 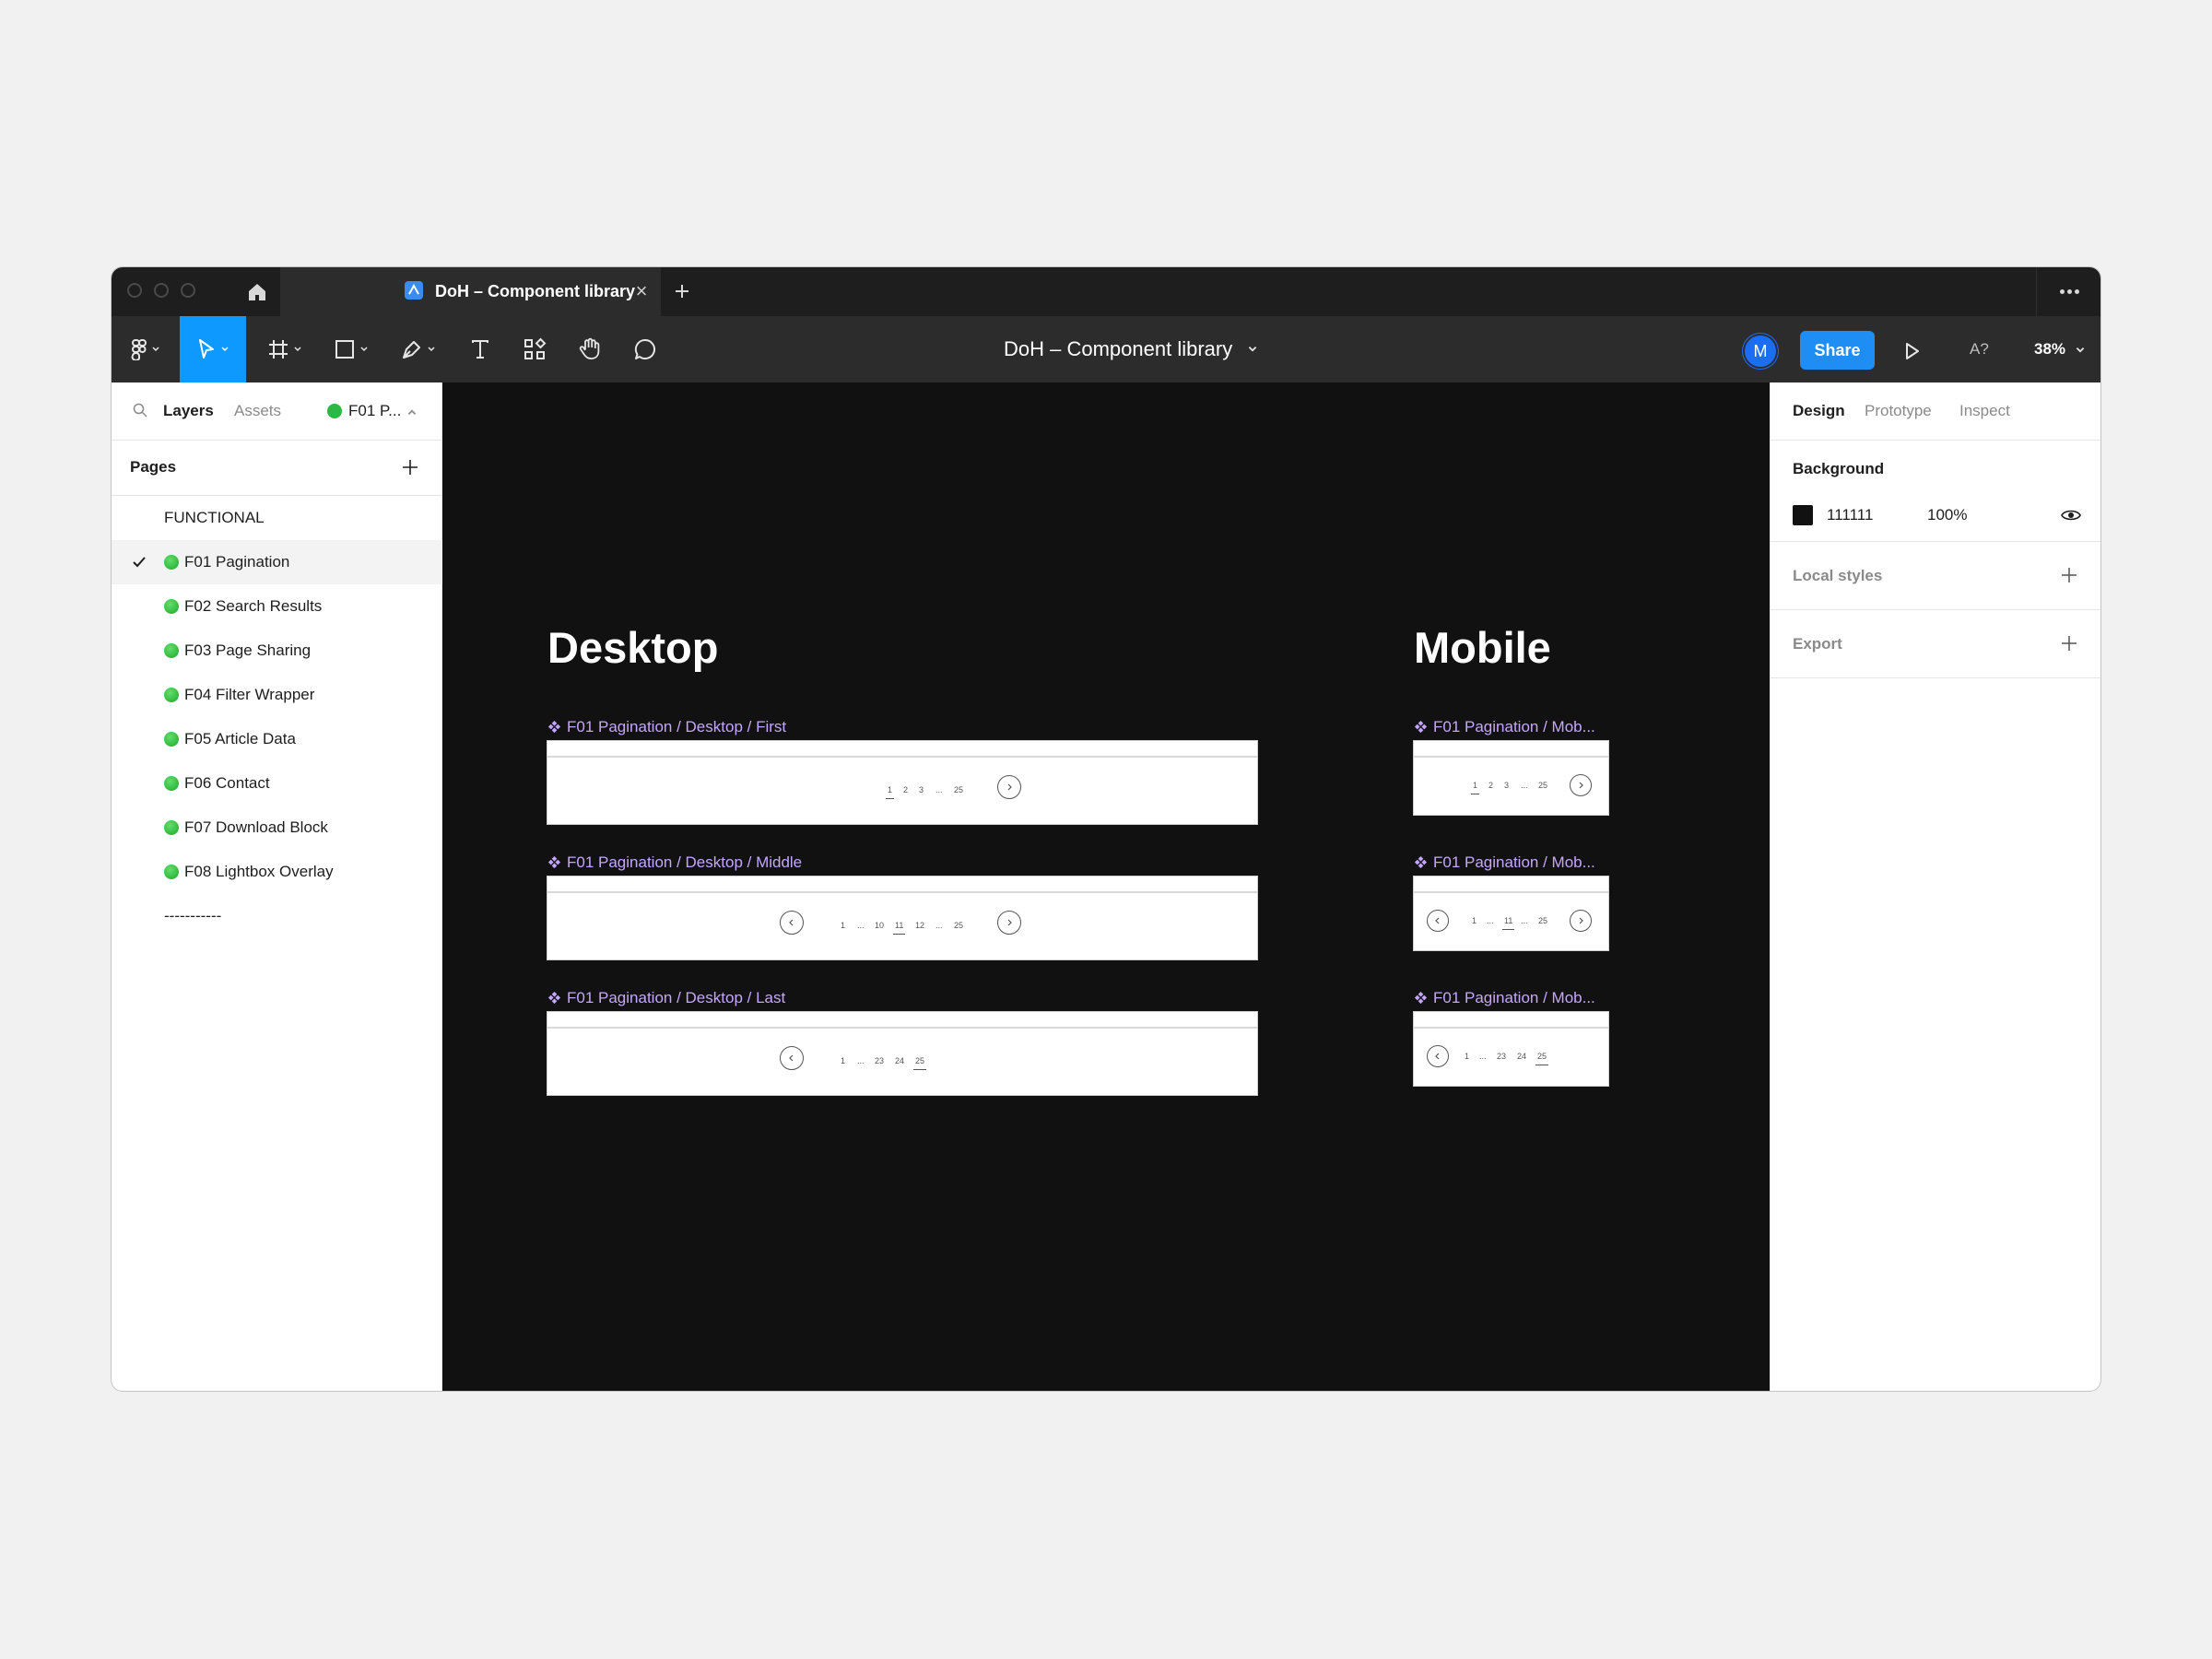 I want to click on chevron-up-icon, so click(x=412, y=412).